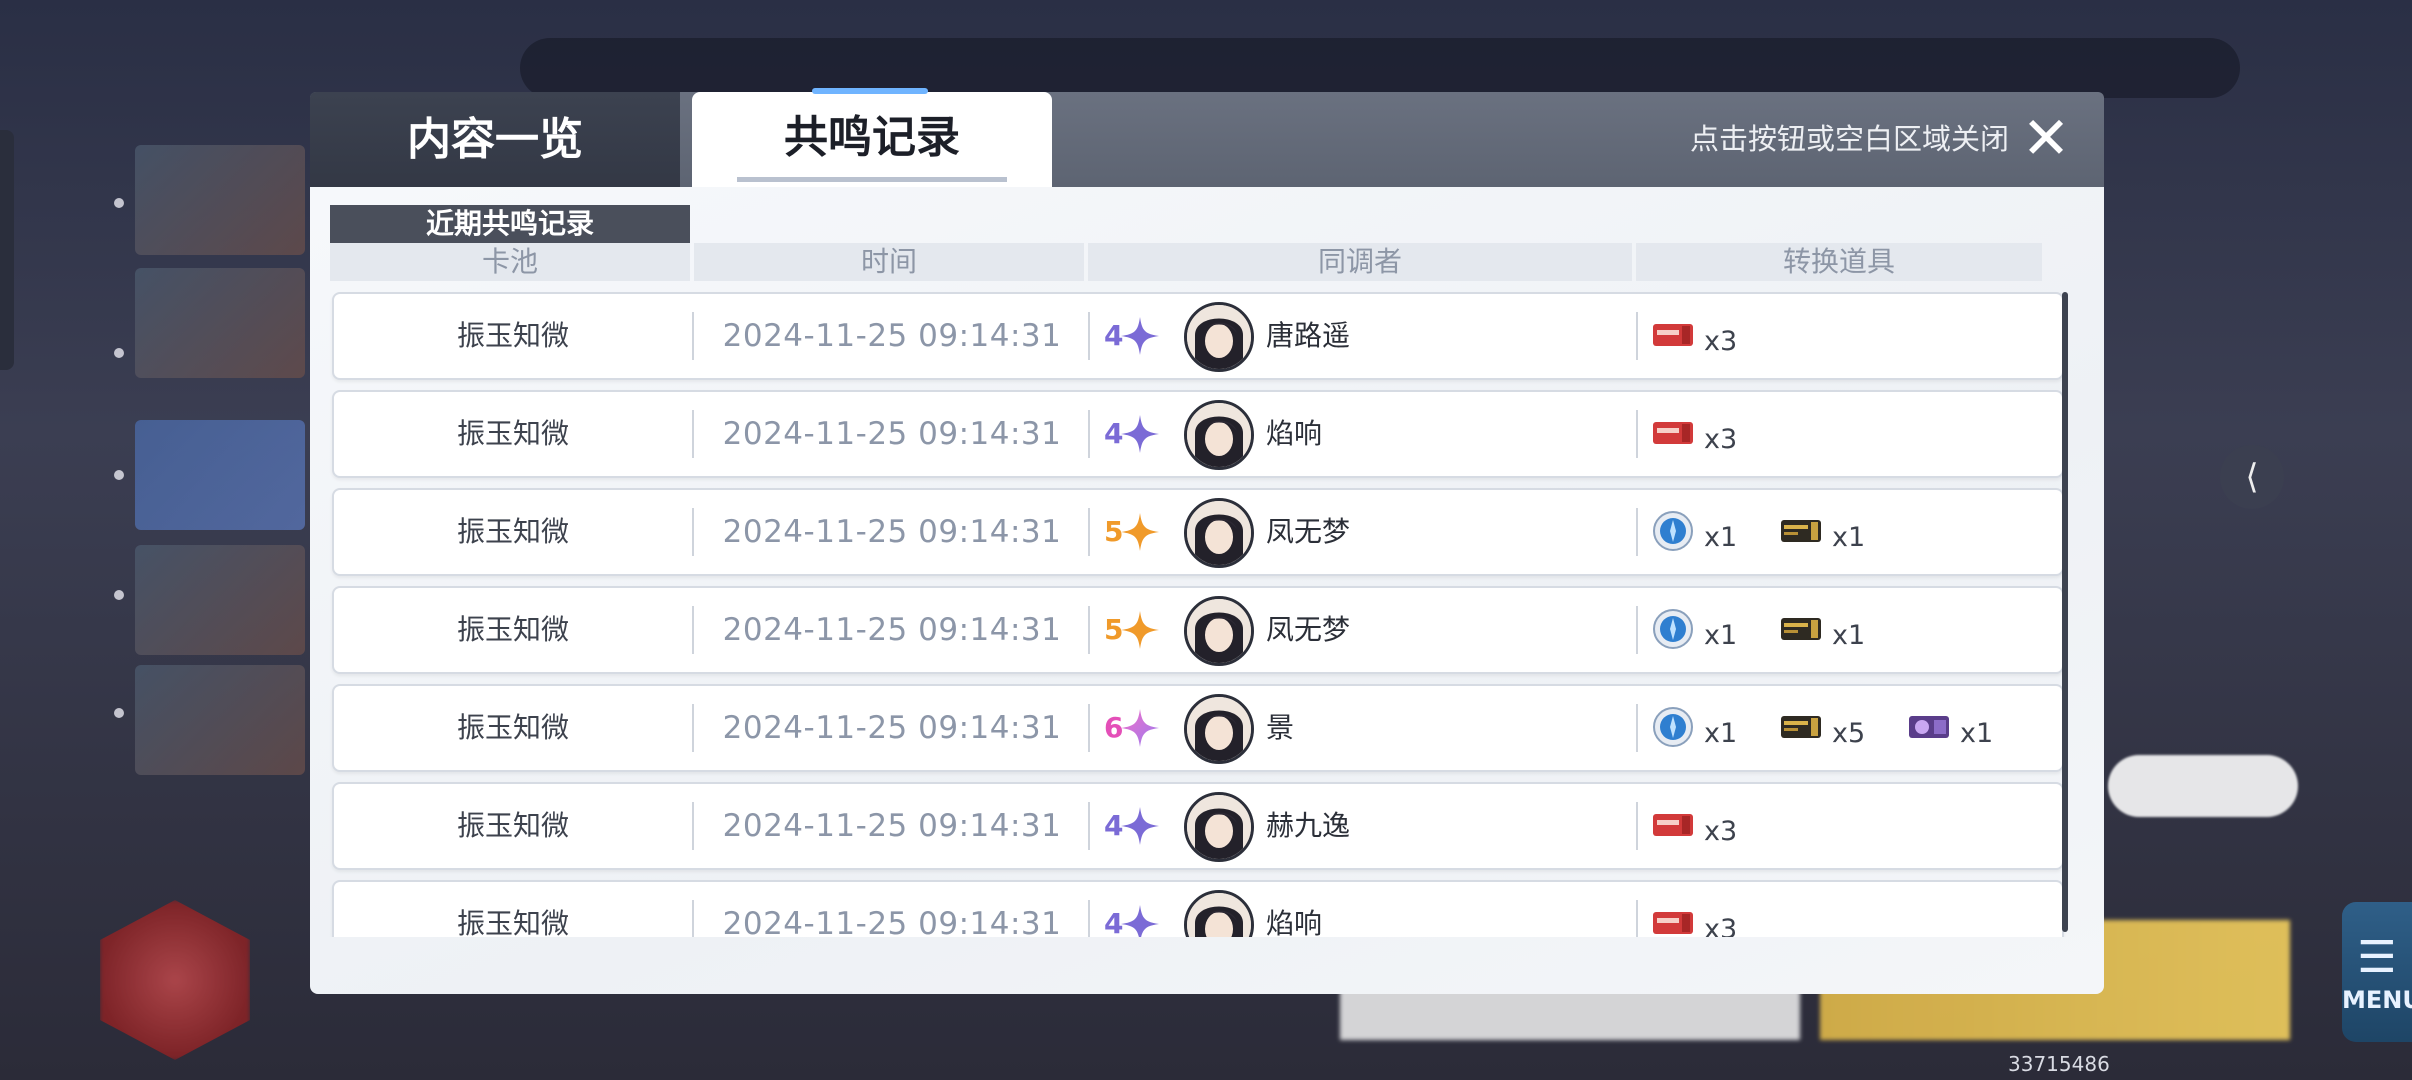  I want to click on tab-records-label: 共鸣记录, so click(872, 137).